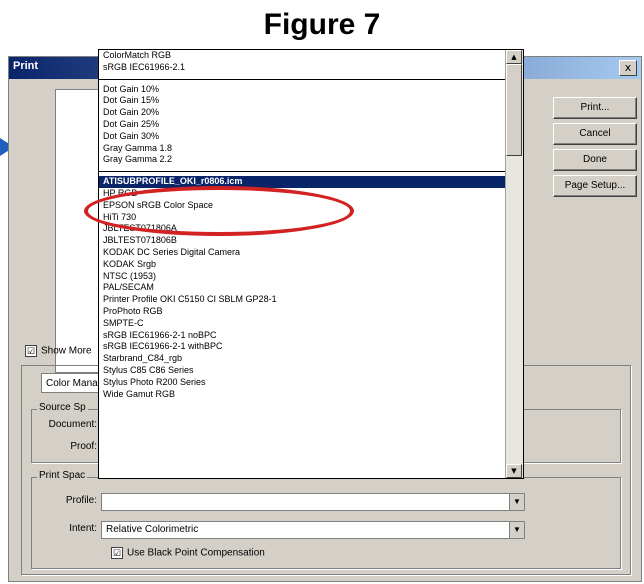 The width and height of the screenshot is (644, 584). I want to click on dropdown-item: Stylus Photo R200 Series, so click(302, 383).